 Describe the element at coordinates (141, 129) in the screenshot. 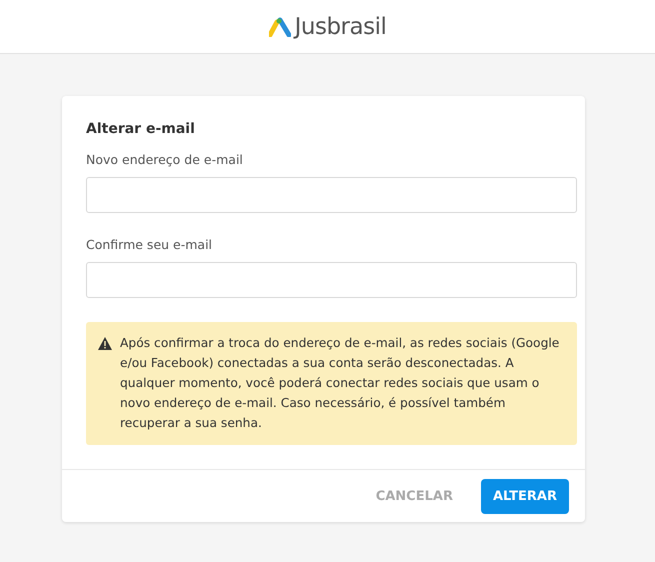

I see `card-title: Alterar e-mail` at that location.